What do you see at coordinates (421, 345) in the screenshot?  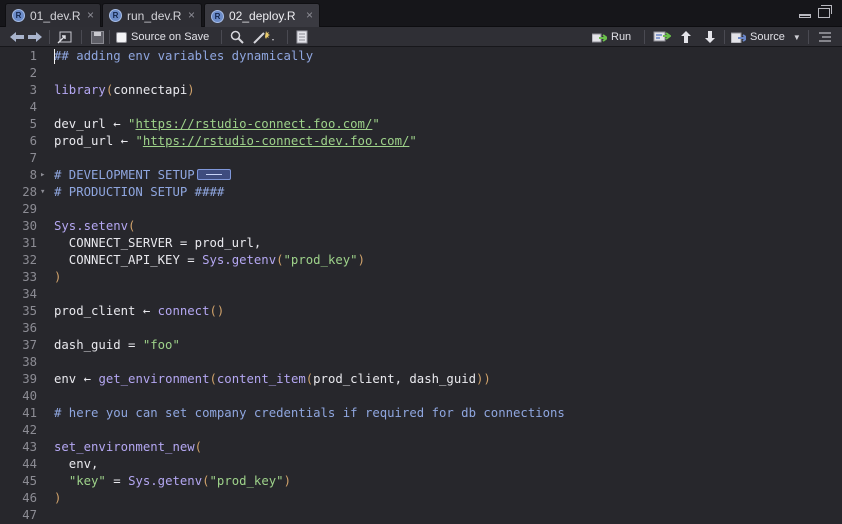 I see `code-line: 37 dash_guid = "foo"` at bounding box center [421, 345].